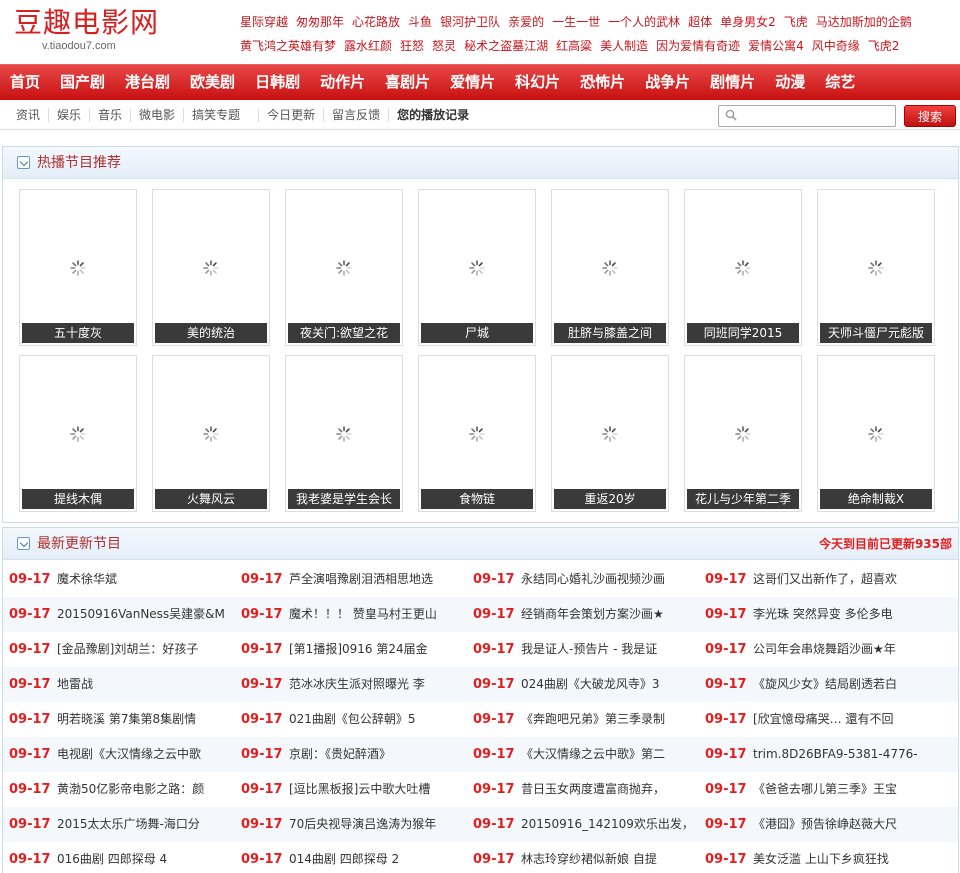 The height and width of the screenshot is (873, 960). I want to click on update-item: 09-17 明若晓溪 第7集第8集剧情, so click(125, 719).